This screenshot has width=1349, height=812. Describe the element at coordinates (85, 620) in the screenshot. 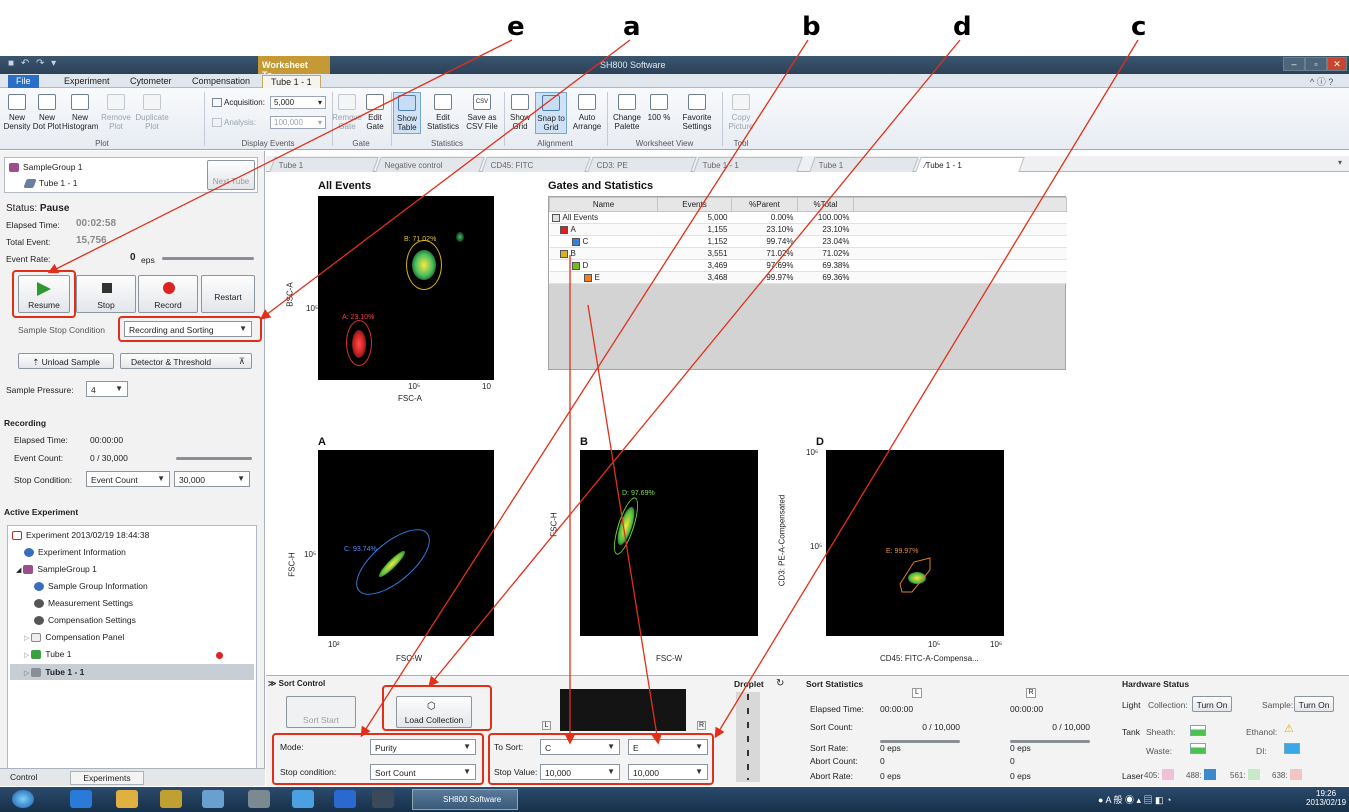

I see `tree-item-compensation-settings: Compensation Settings` at that location.